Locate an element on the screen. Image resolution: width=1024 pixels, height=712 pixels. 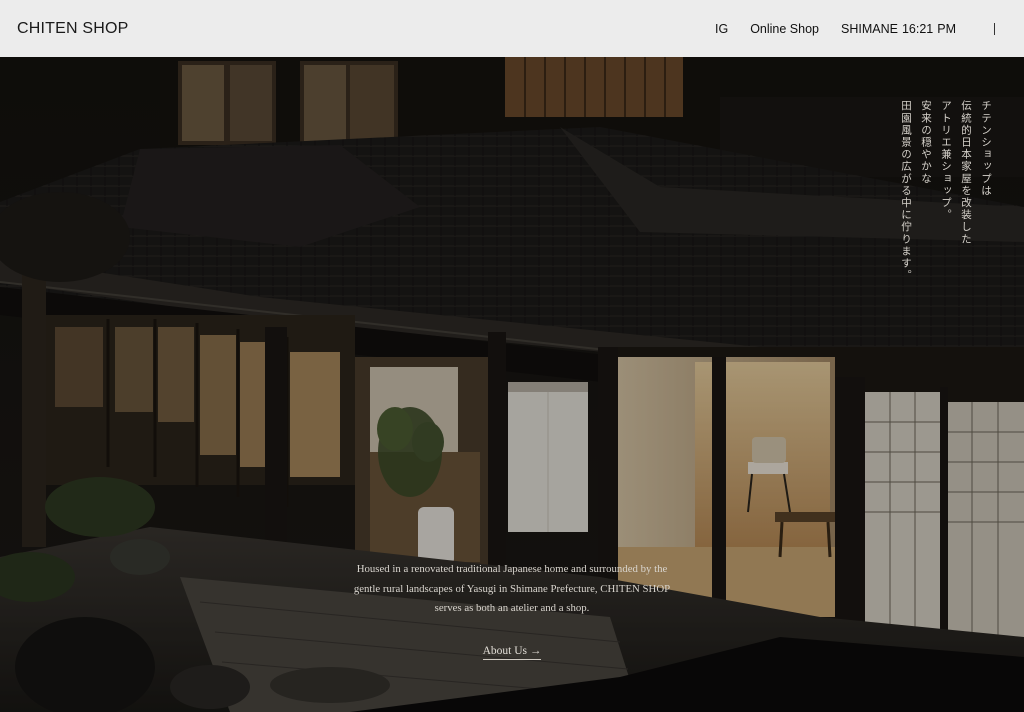
about-us-link: About Us → is located at coordinates (512, 652).